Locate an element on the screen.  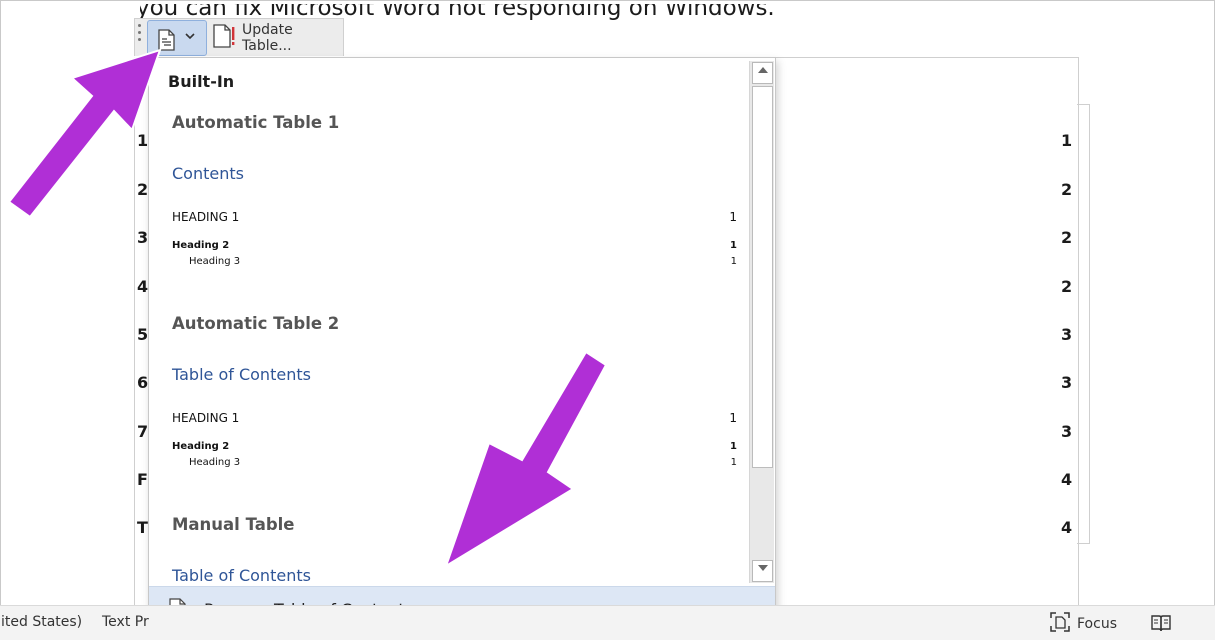
document-toc-icon is located at coordinates (167, 42).